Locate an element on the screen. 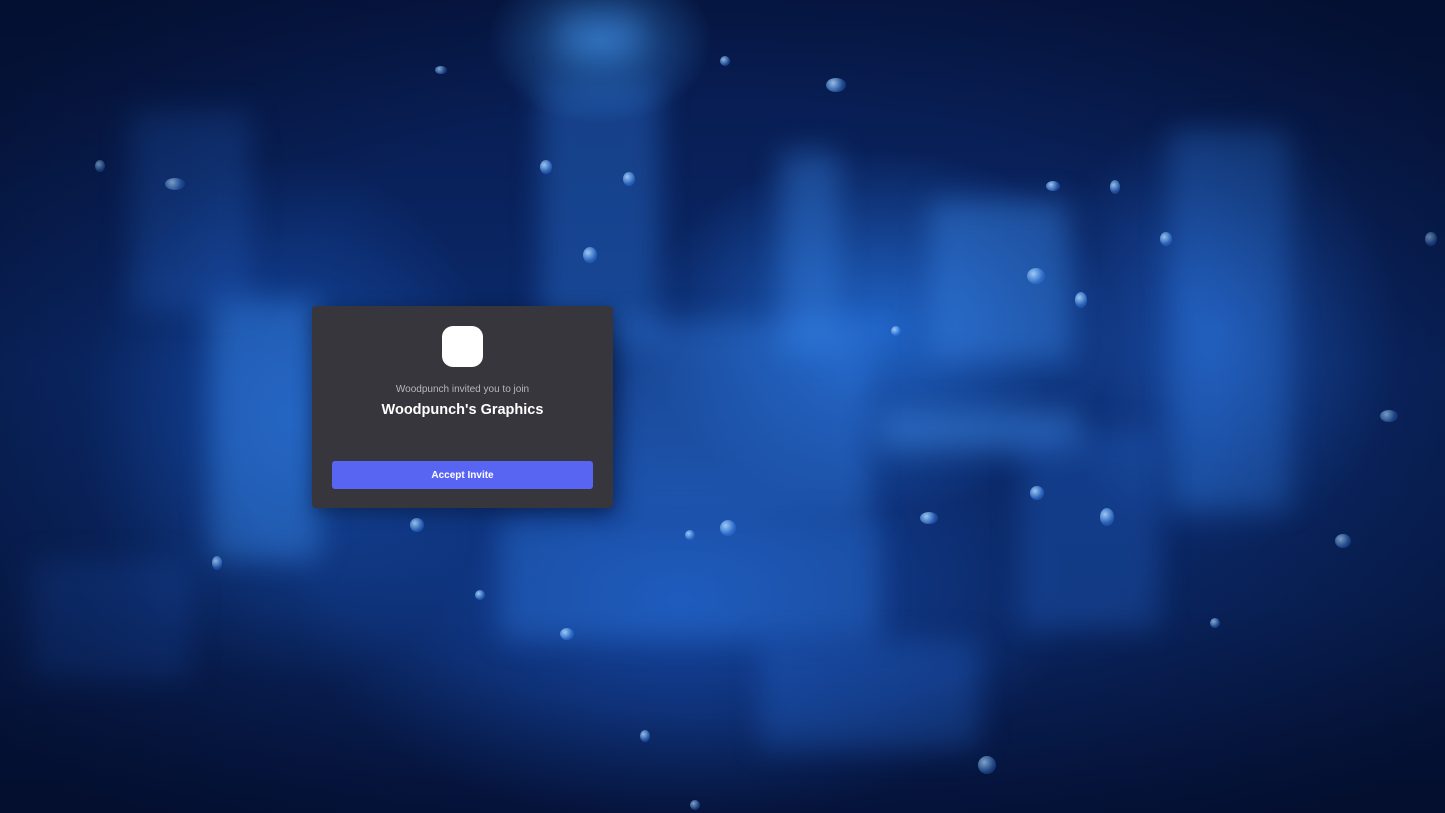 This screenshot has width=1445, height=813. server-icon is located at coordinates (462, 346).